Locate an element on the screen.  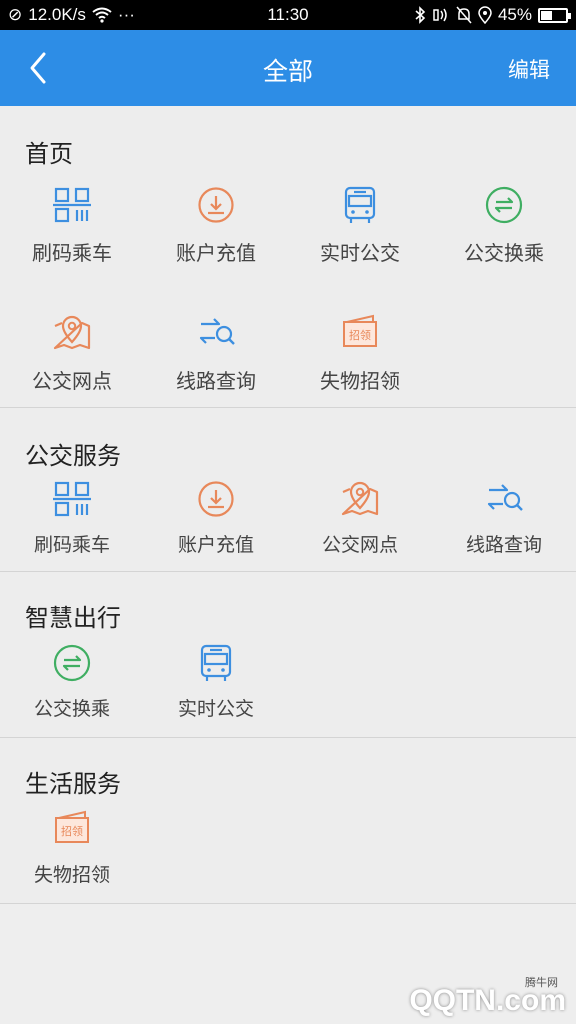
nfc-icon is located at coordinates (440, 15).